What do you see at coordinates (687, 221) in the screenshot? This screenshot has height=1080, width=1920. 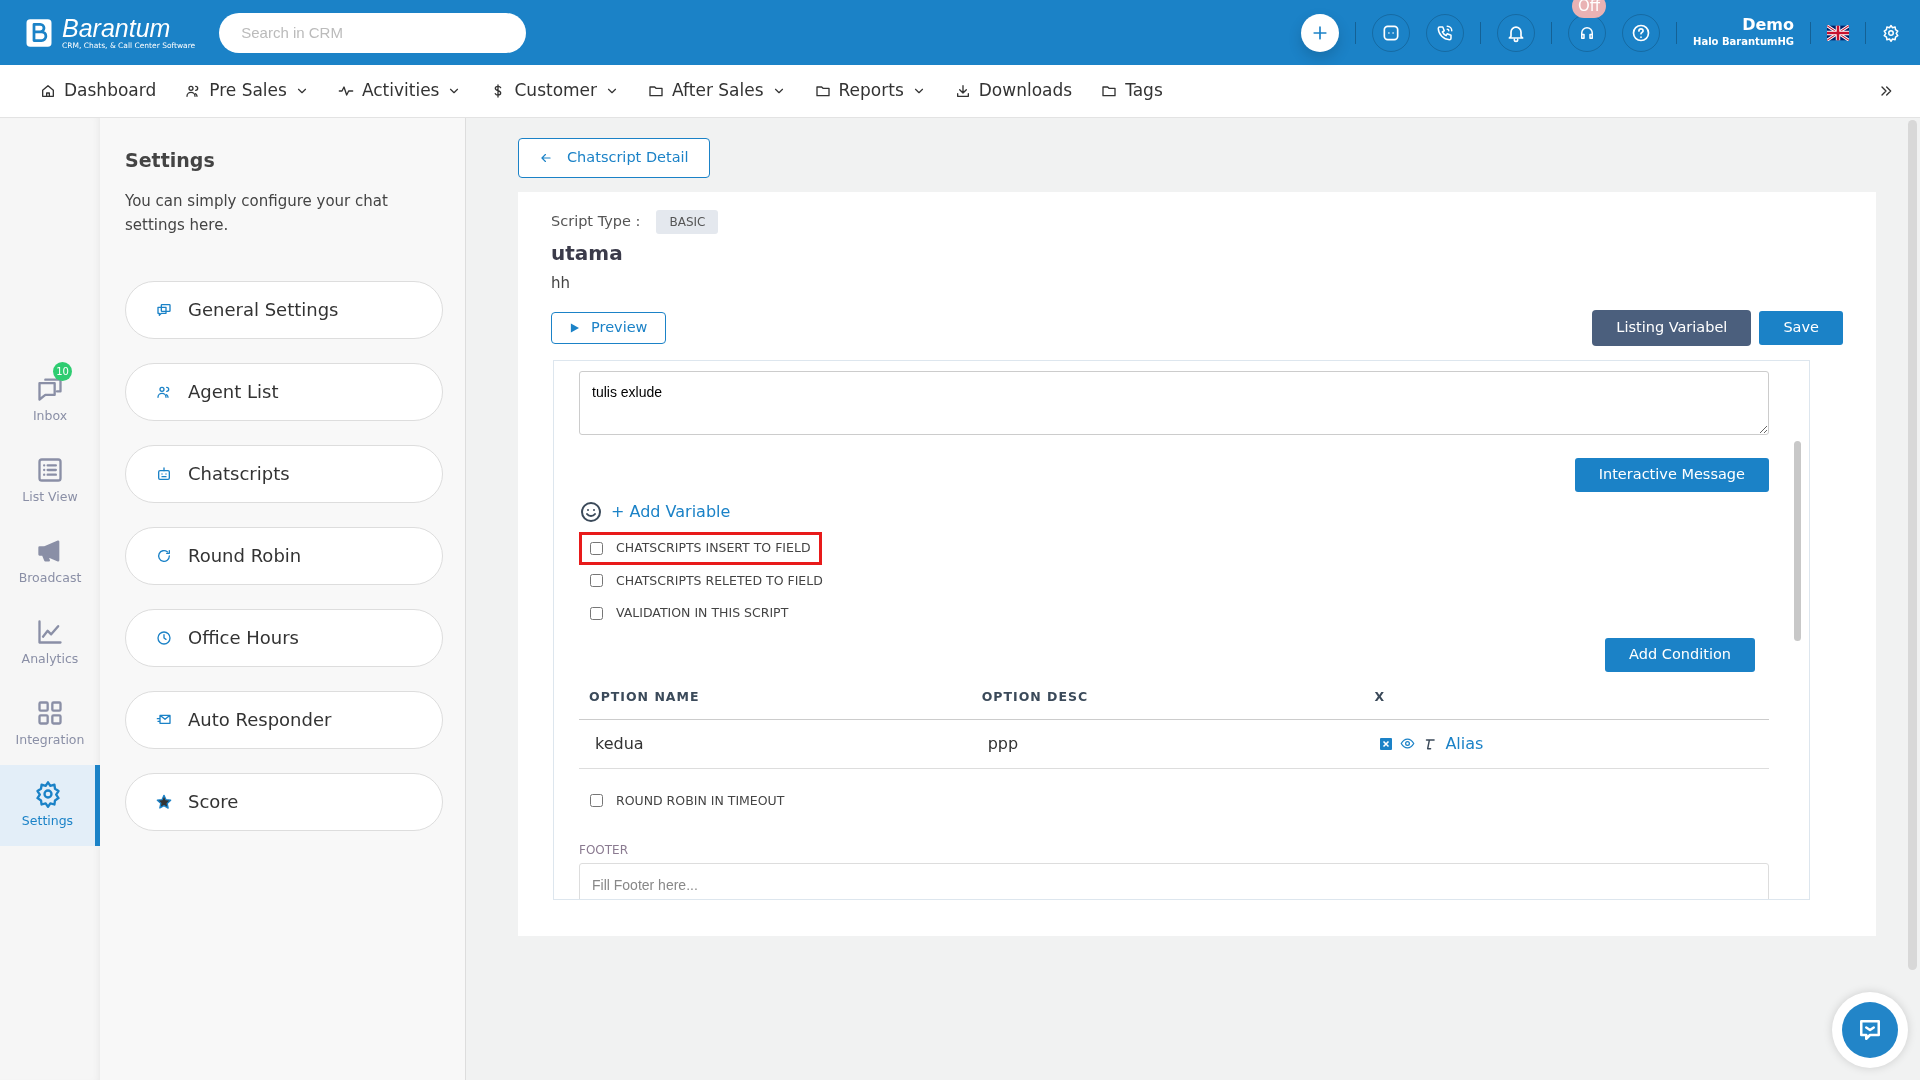 I see `type-badge: BASIC` at bounding box center [687, 221].